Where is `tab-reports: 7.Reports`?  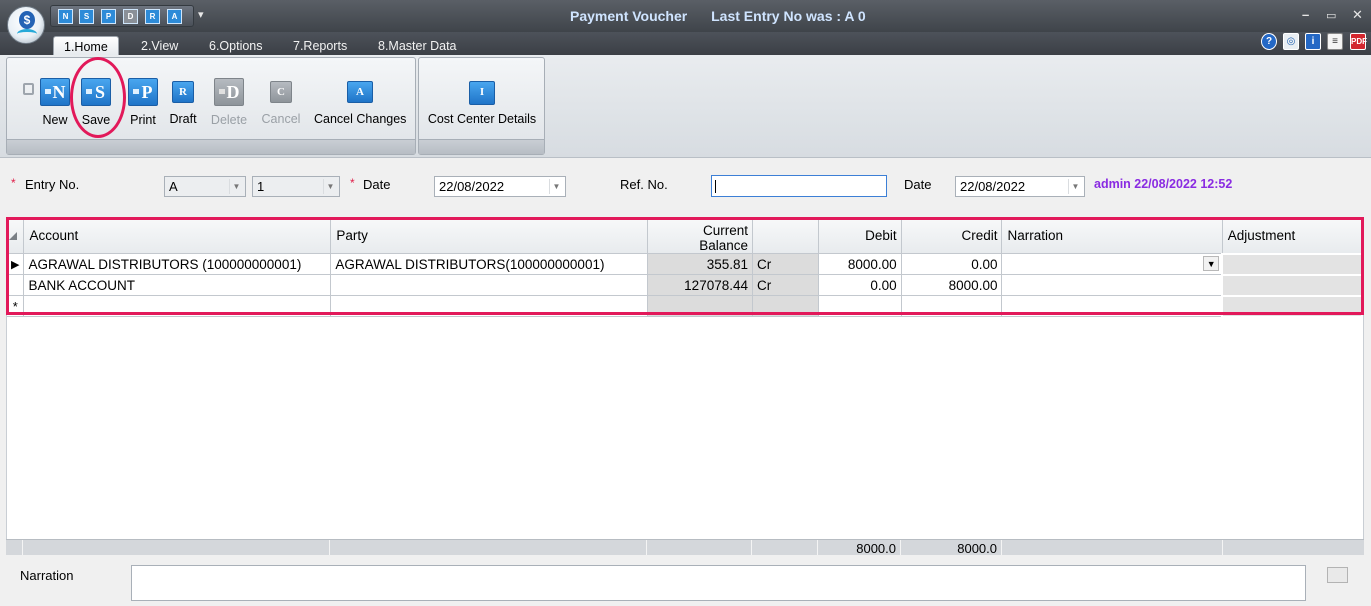 tab-reports: 7.Reports is located at coordinates (320, 45).